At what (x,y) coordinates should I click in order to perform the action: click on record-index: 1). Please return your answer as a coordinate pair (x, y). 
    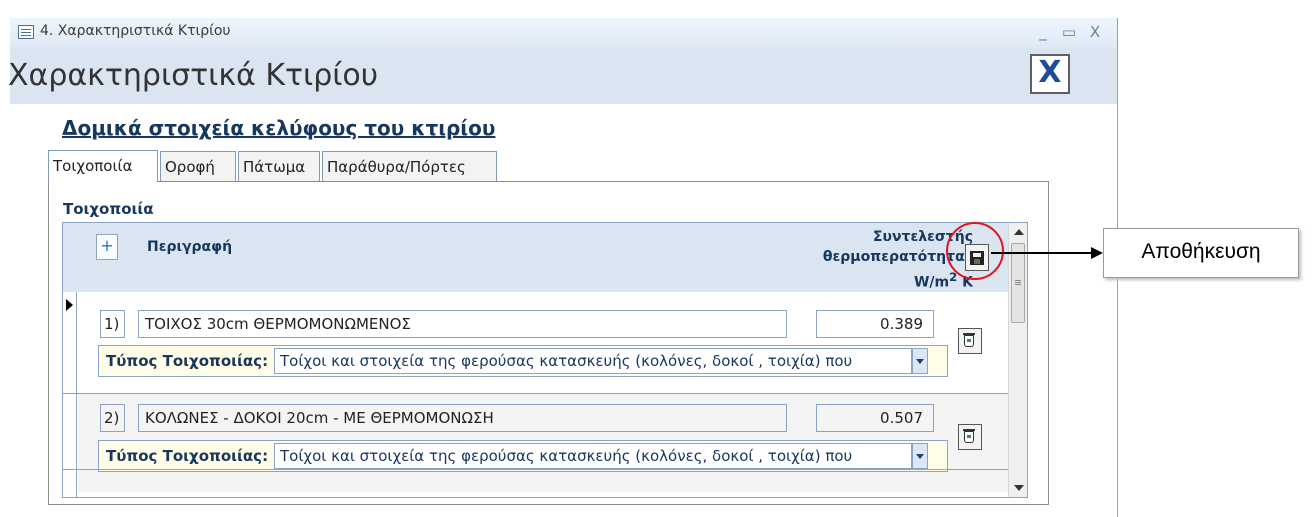
    Looking at the image, I should click on (112, 324).